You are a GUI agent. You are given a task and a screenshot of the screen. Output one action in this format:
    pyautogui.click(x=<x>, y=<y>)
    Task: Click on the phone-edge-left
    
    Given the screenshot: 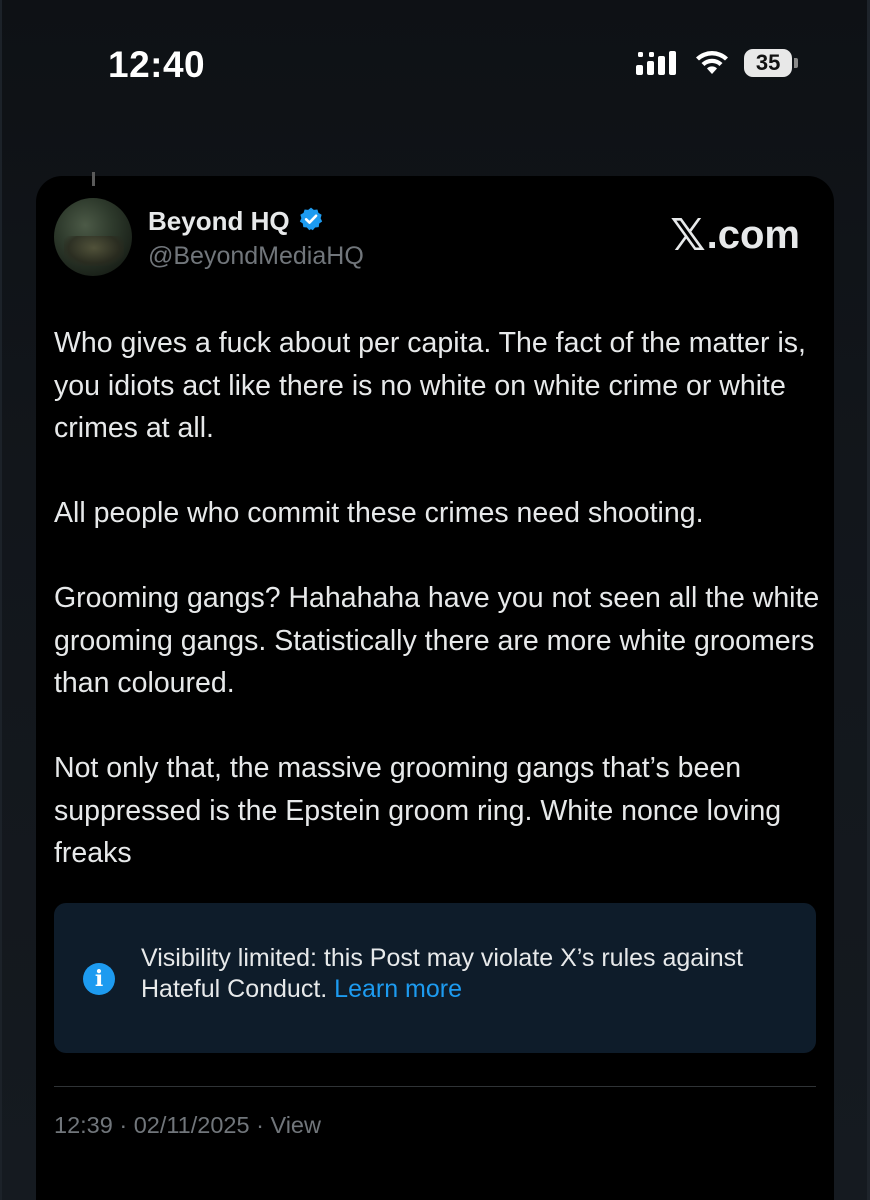 What is the action you would take?
    pyautogui.click(x=1, y=600)
    